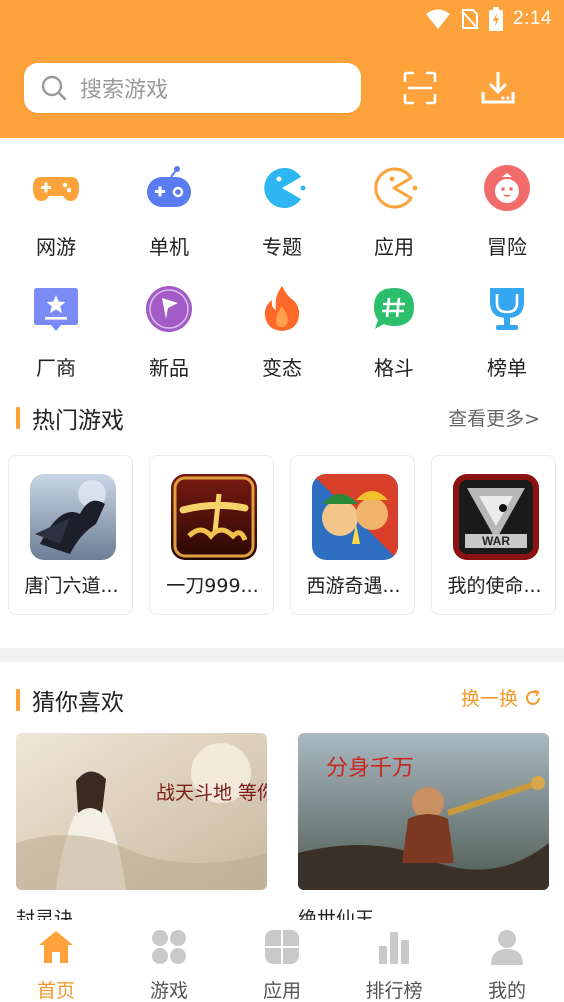 Image resolution: width=564 pixels, height=1002 pixels. I want to click on category-vendors: 厂商, so click(56, 332).